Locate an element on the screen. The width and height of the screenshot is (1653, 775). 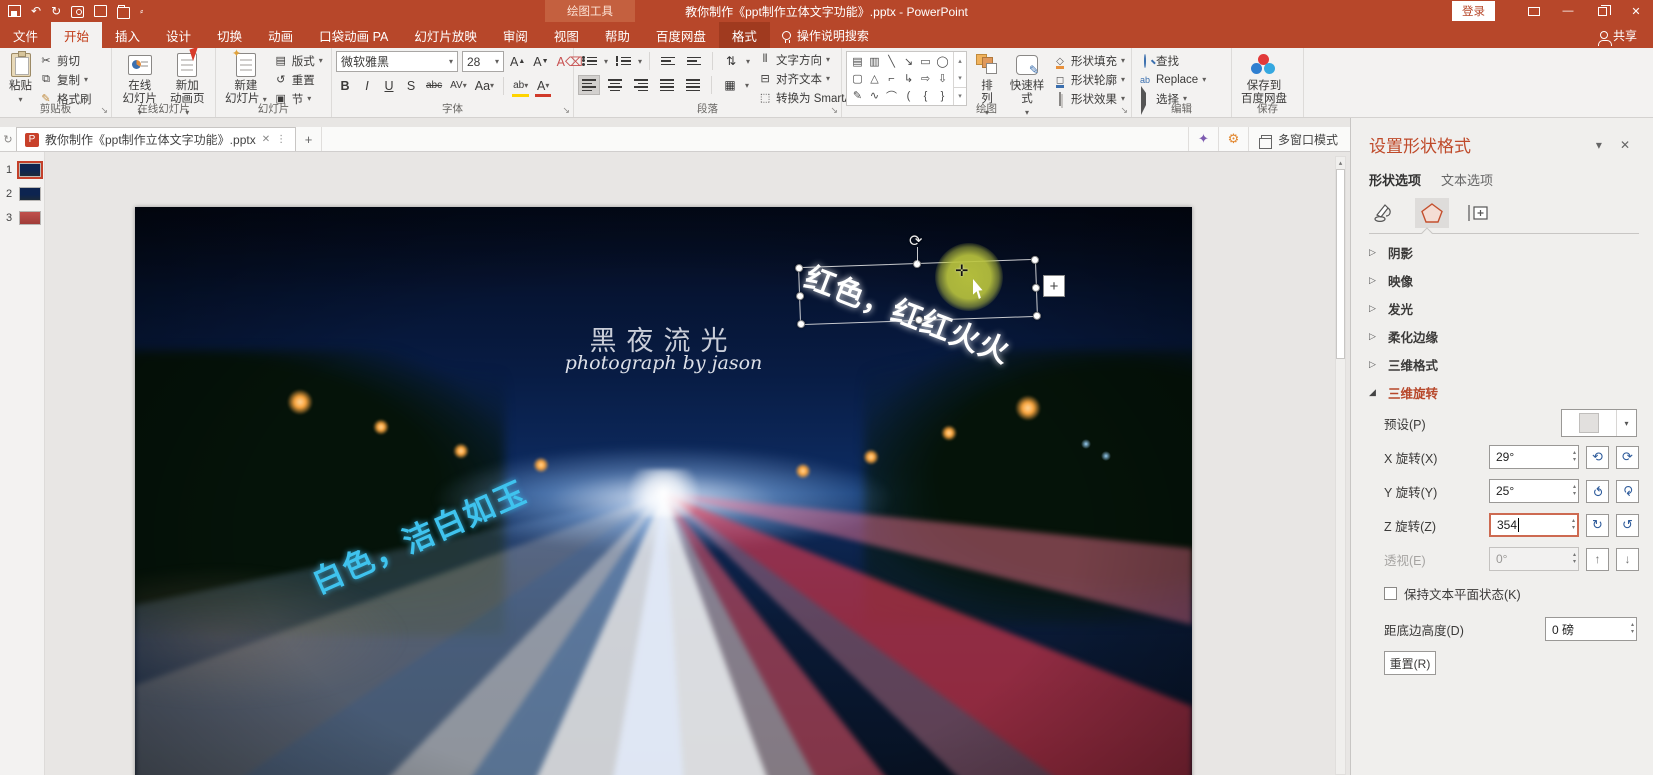
fill-line-icon is located at coordinates (1386, 213).